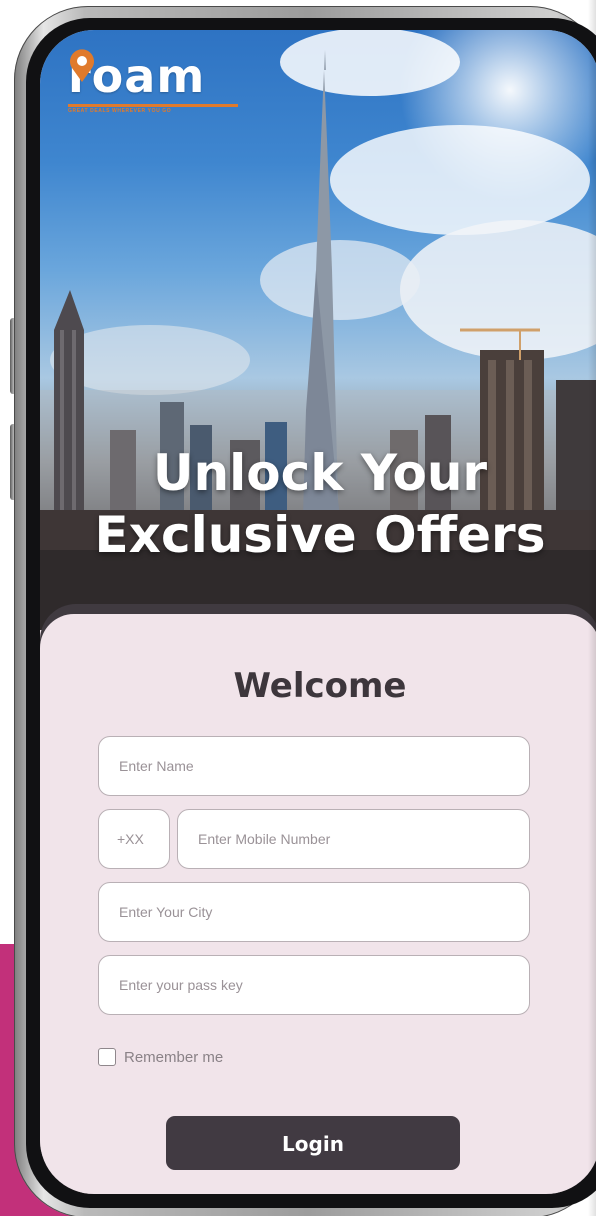 The width and height of the screenshot is (596, 1216). What do you see at coordinates (120, 111) in the screenshot?
I see `logo-tagline: GREAT DEALS WHEREVER YOU GO` at bounding box center [120, 111].